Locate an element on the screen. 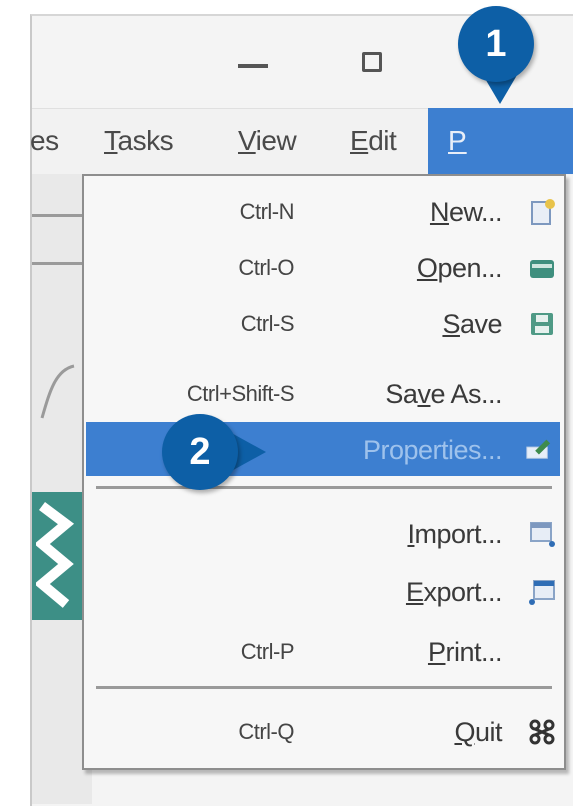  shortcut-label: Ctrl-S is located at coordinates (267, 323).